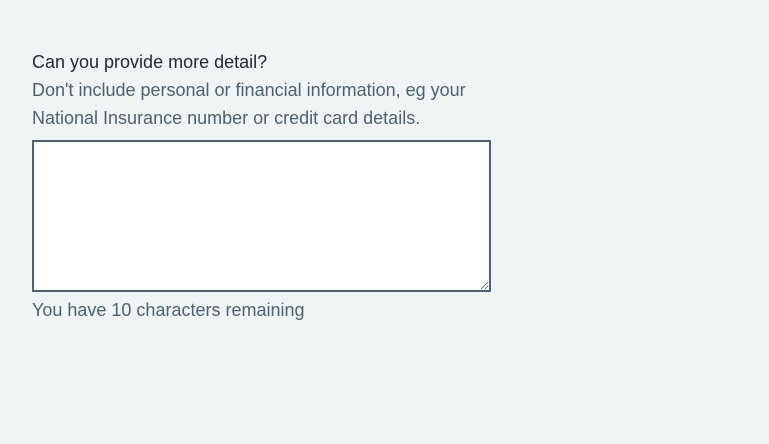 This screenshot has height=444, width=769. Describe the element at coordinates (150, 62) in the screenshot. I see `more-detail-label: Can you provide more detail?` at that location.